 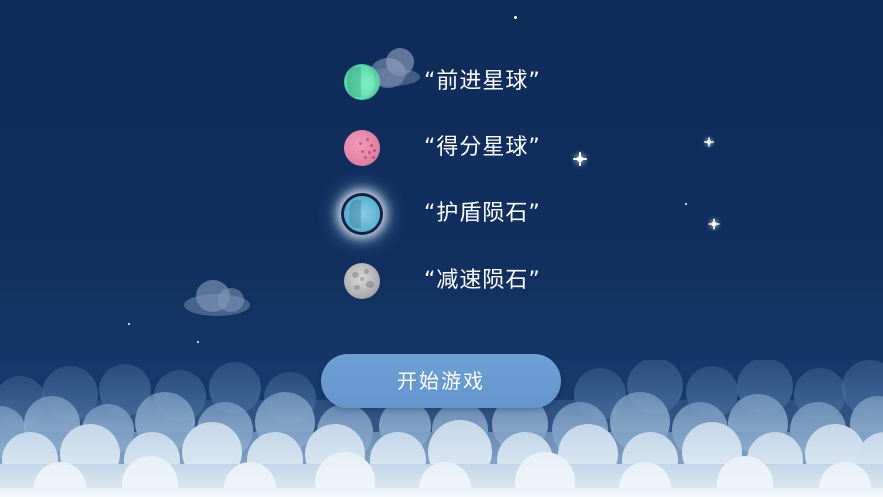 I want to click on green-planet-icon, so click(x=362, y=82).